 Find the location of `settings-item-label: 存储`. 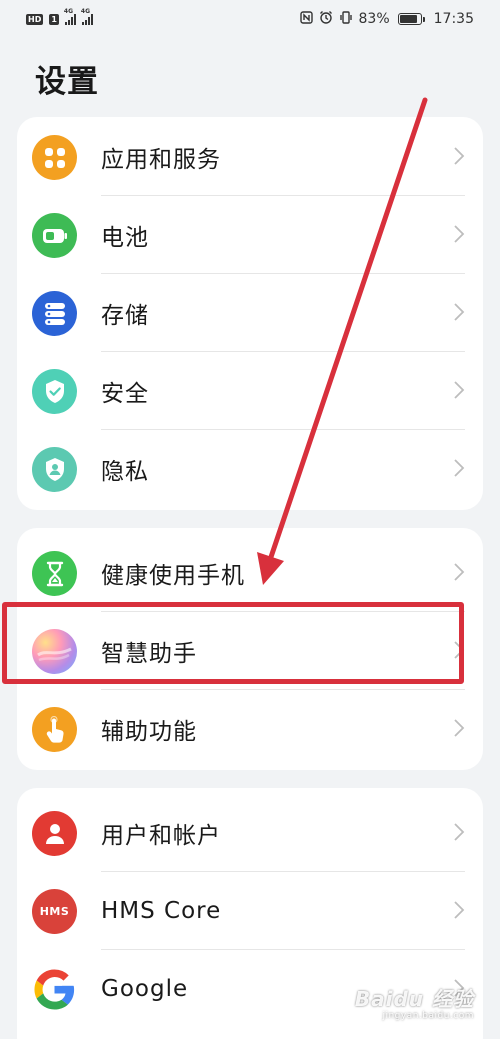

settings-item-label: 存储 is located at coordinates (125, 316).